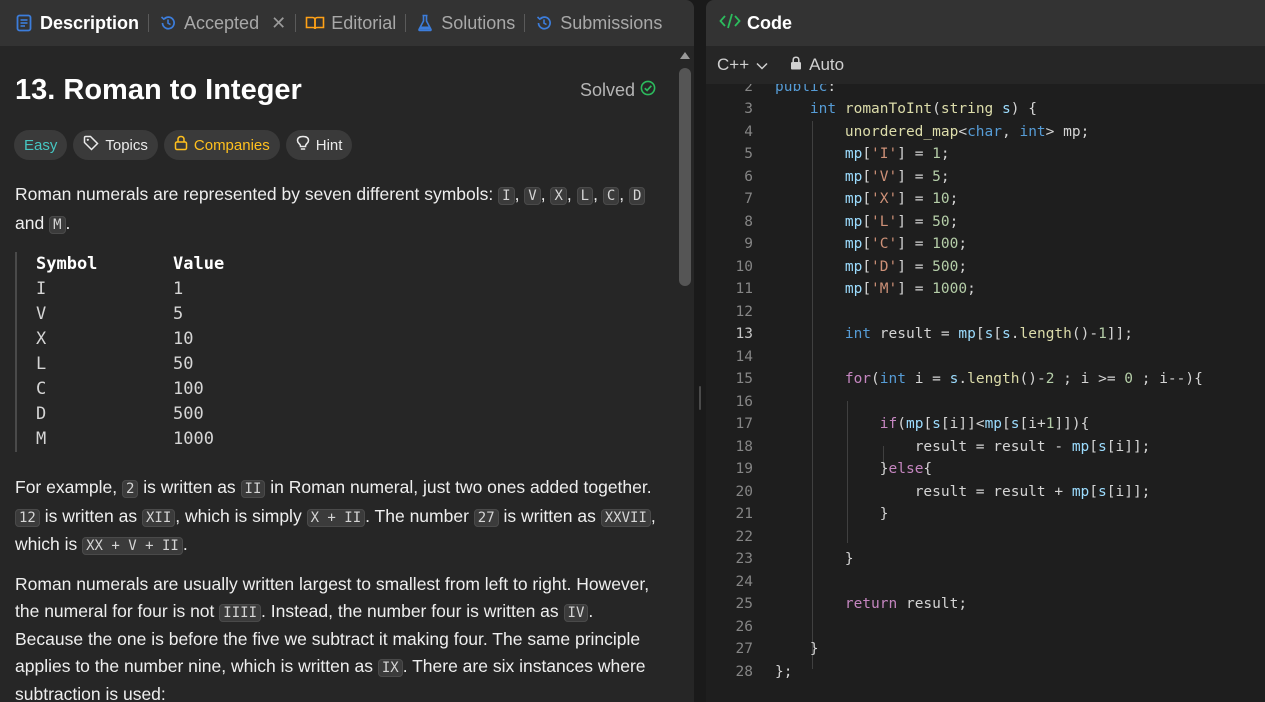 This screenshot has height=702, width=1265. Describe the element at coordinates (117, 610) in the screenshot. I see `text: the numeral for four is not` at that location.